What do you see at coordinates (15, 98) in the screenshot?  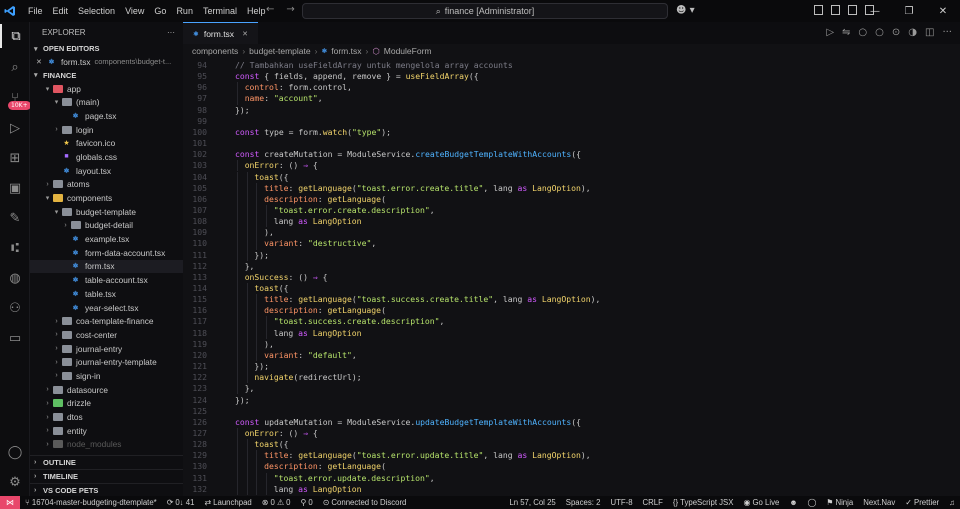 I see `source-control-icon: ⑂ 10K+` at bounding box center [15, 98].